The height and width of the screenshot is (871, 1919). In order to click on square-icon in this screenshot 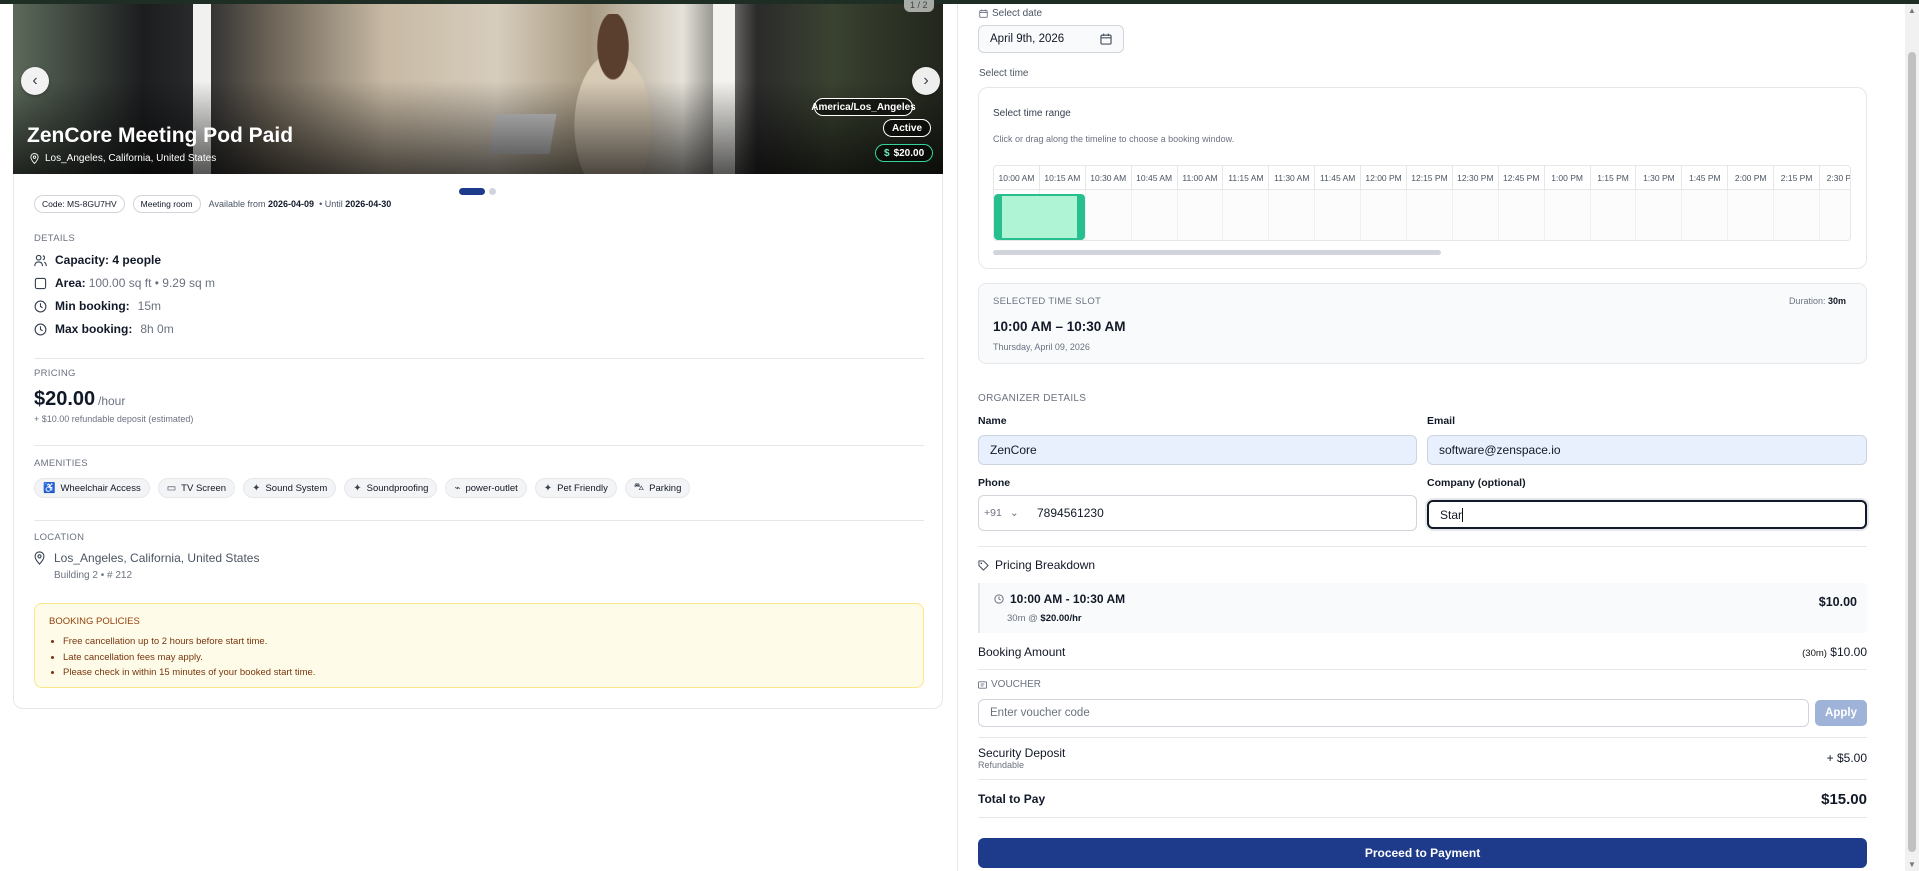, I will do `click(40, 283)`.